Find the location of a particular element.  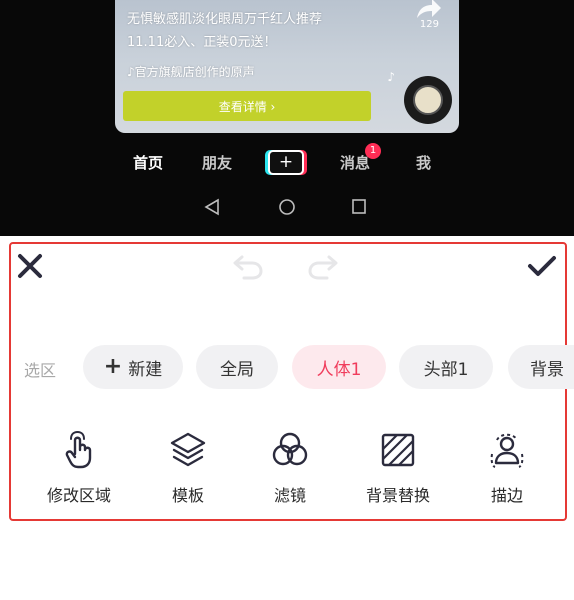

ad-caption-line-1: 无惧敏感肌淡化眼周万千红人推荐 is located at coordinates (225, 19).